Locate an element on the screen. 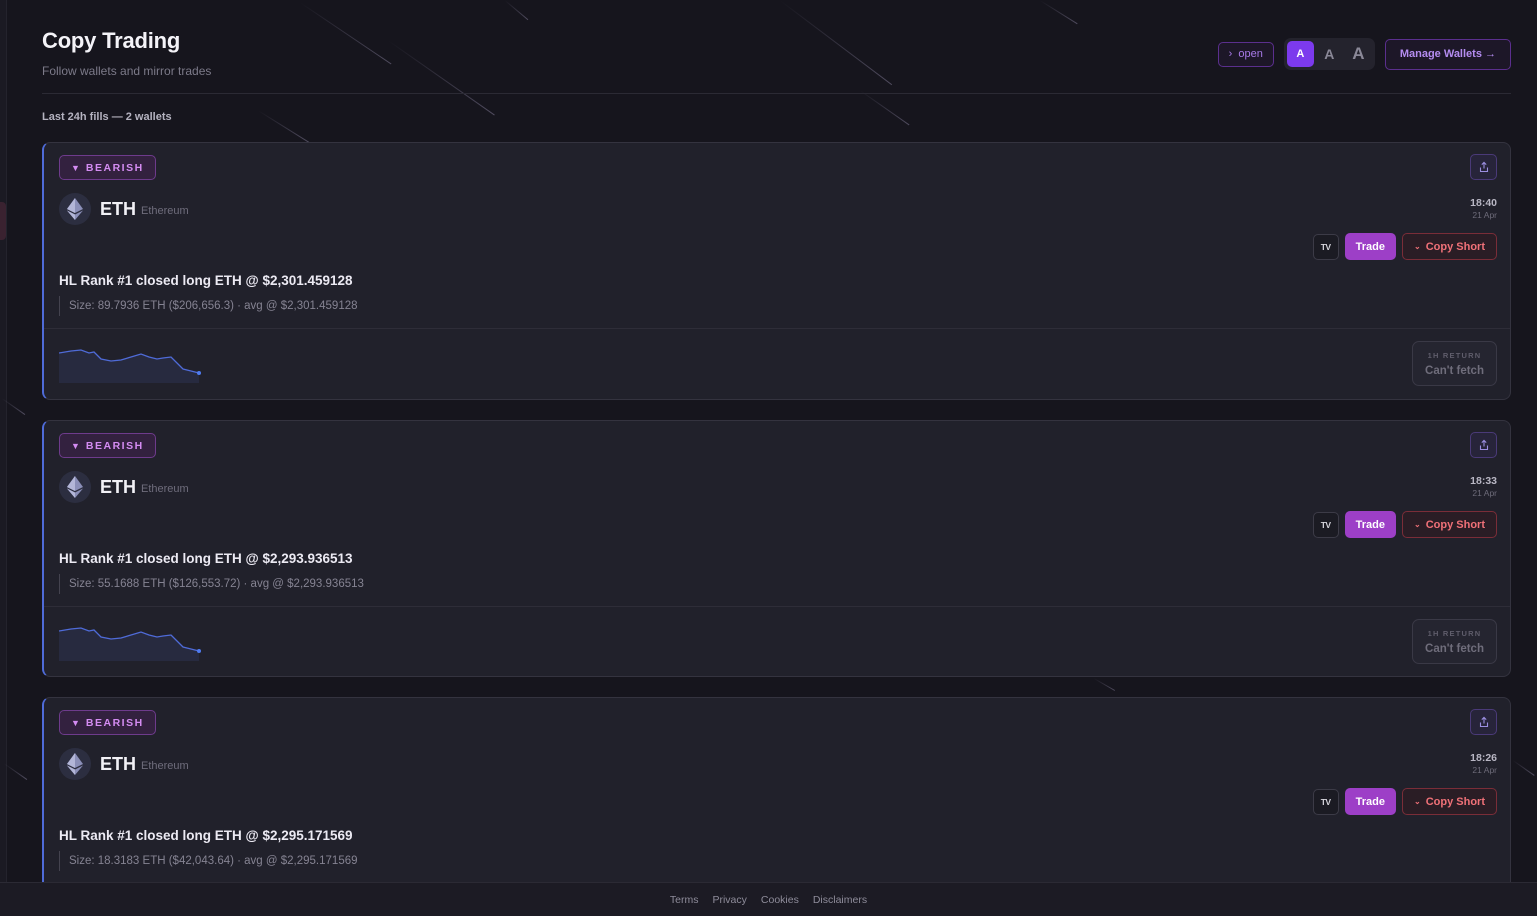  fill-time: 18:40 is located at coordinates (1483, 203).